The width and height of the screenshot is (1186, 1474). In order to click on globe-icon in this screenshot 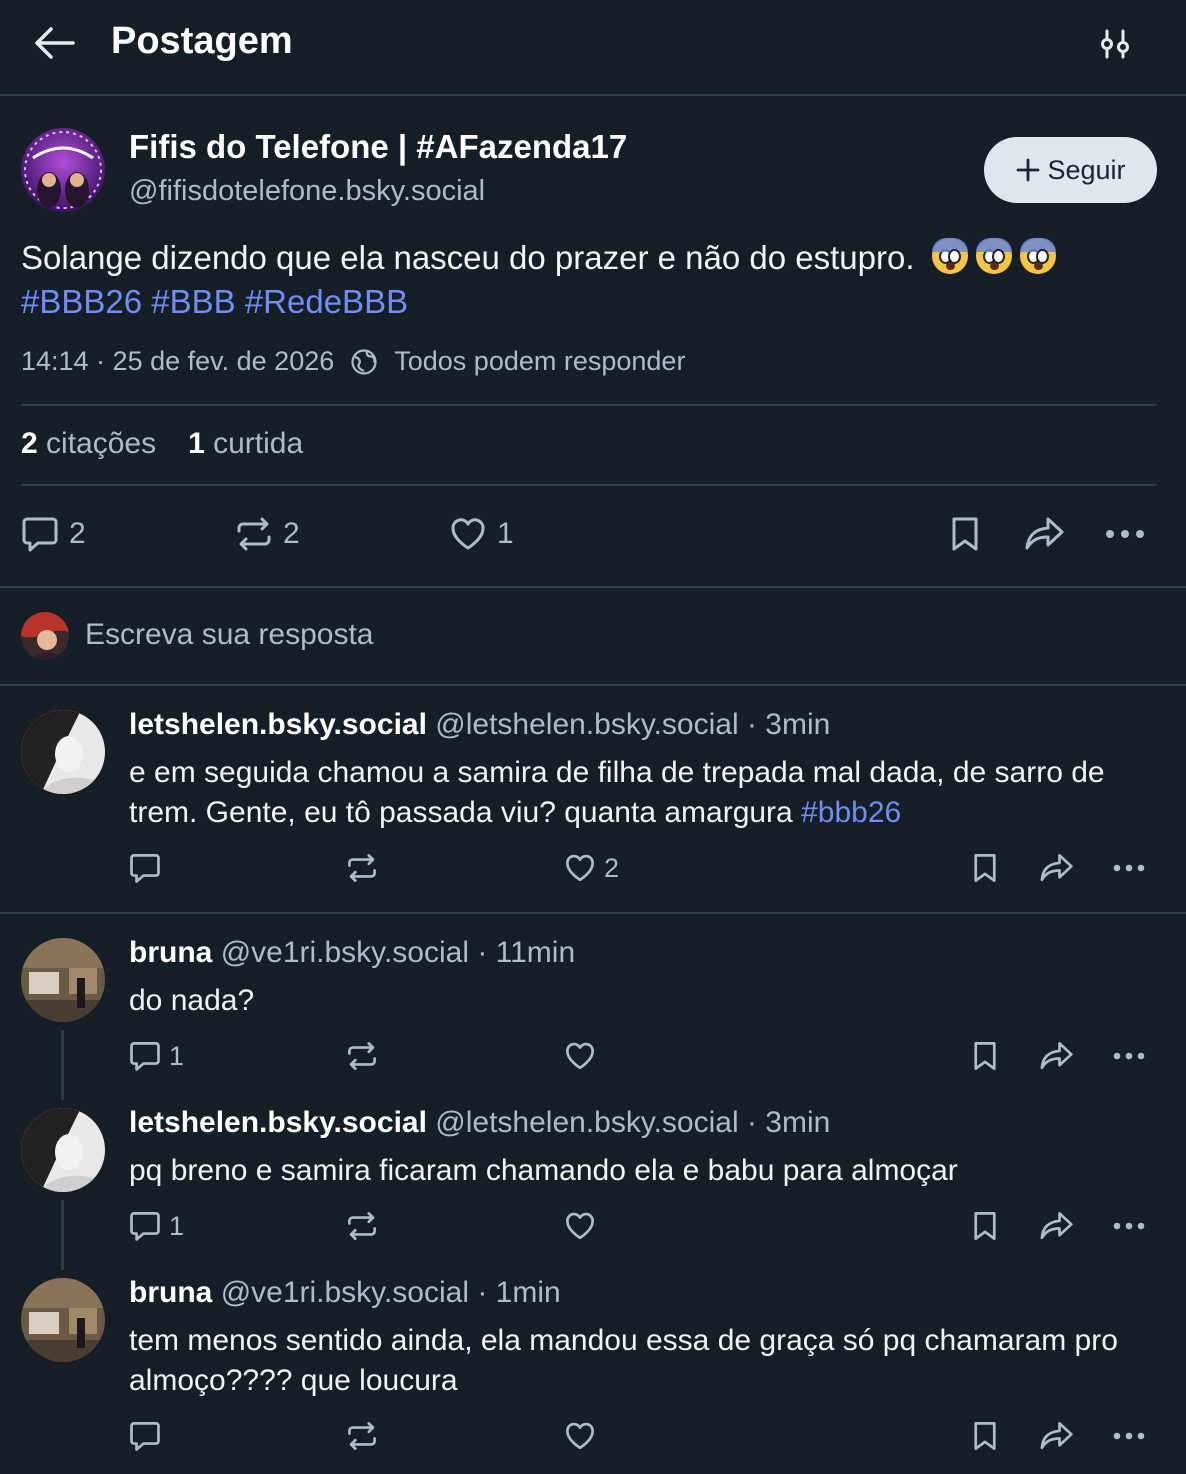, I will do `click(364, 361)`.